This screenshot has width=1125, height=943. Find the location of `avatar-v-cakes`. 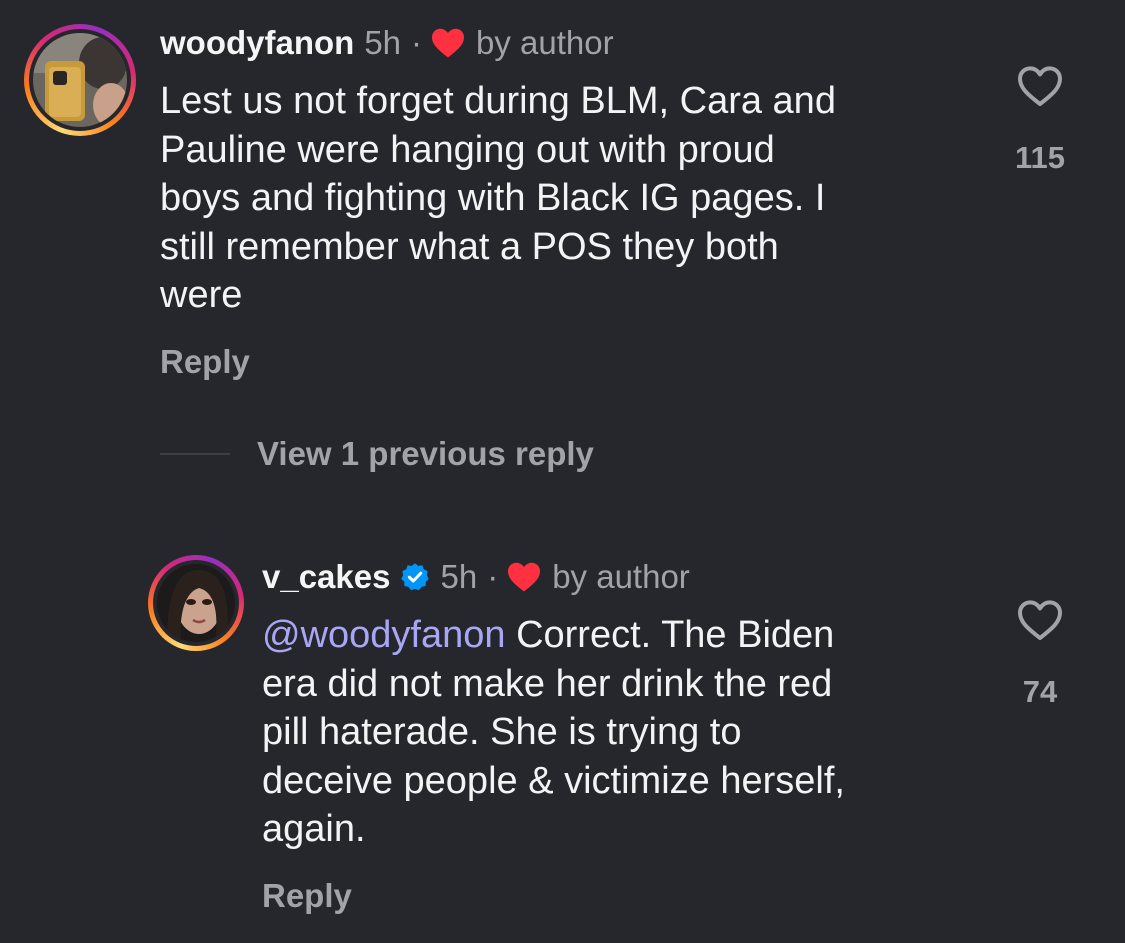

avatar-v-cakes is located at coordinates (196, 603).